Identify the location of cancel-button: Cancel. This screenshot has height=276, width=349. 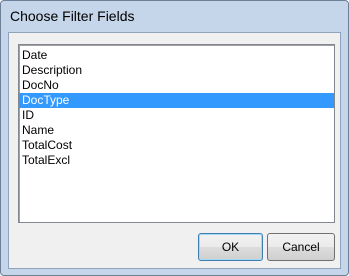
(301, 247).